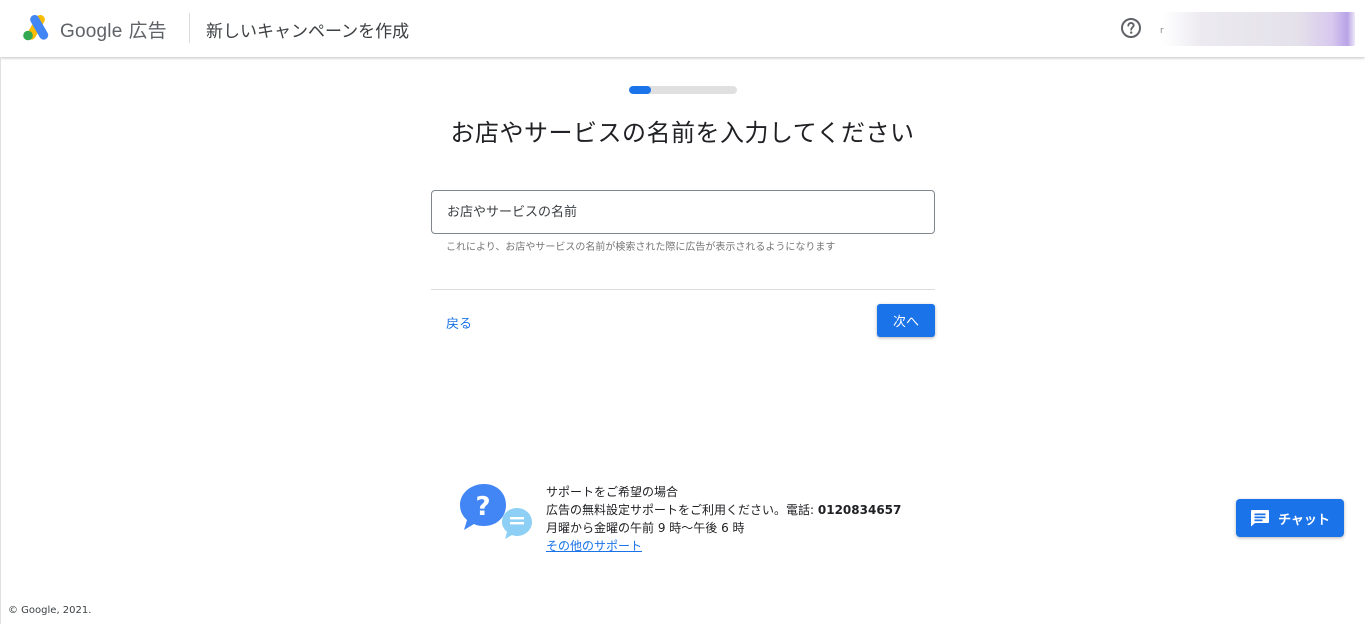  I want to click on product-name: Google 広告, so click(113, 29).